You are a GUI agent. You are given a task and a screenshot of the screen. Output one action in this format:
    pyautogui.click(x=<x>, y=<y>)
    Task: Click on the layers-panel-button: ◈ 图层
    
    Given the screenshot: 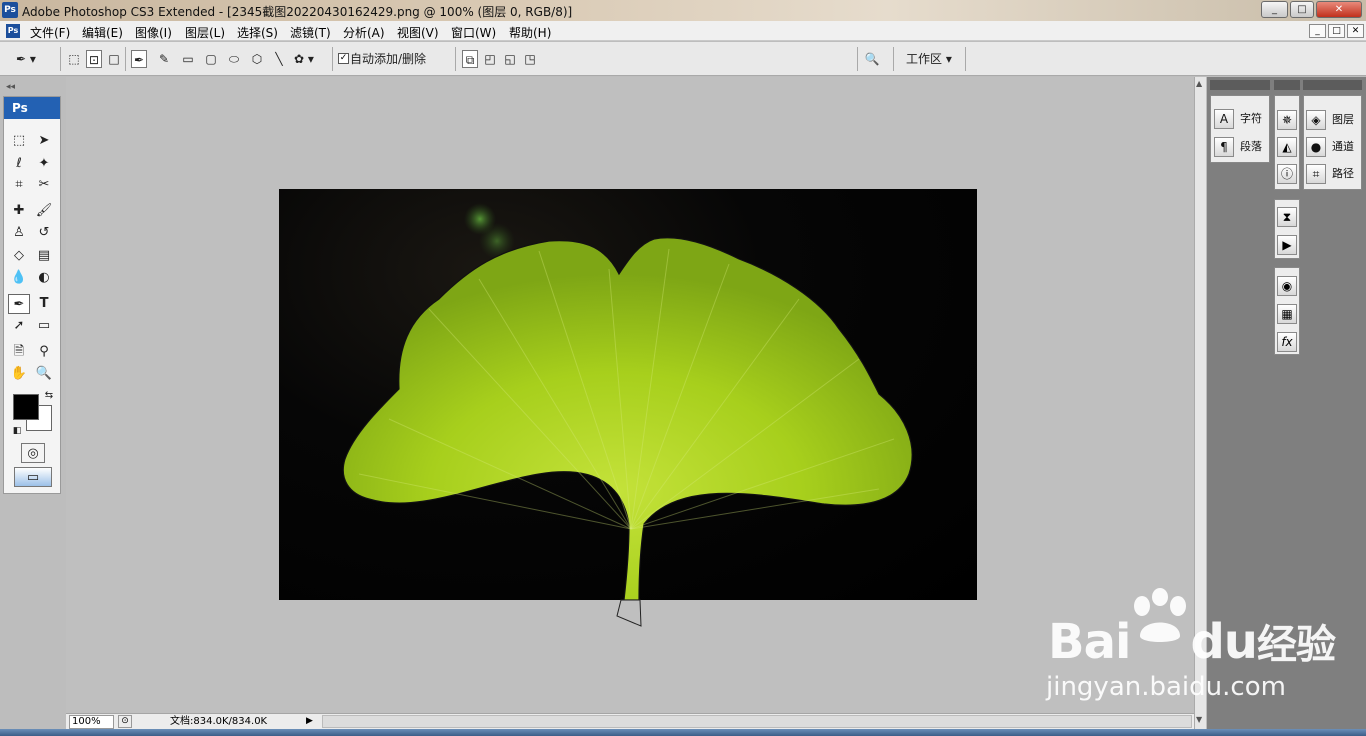 What is the action you would take?
    pyautogui.click(x=1330, y=120)
    